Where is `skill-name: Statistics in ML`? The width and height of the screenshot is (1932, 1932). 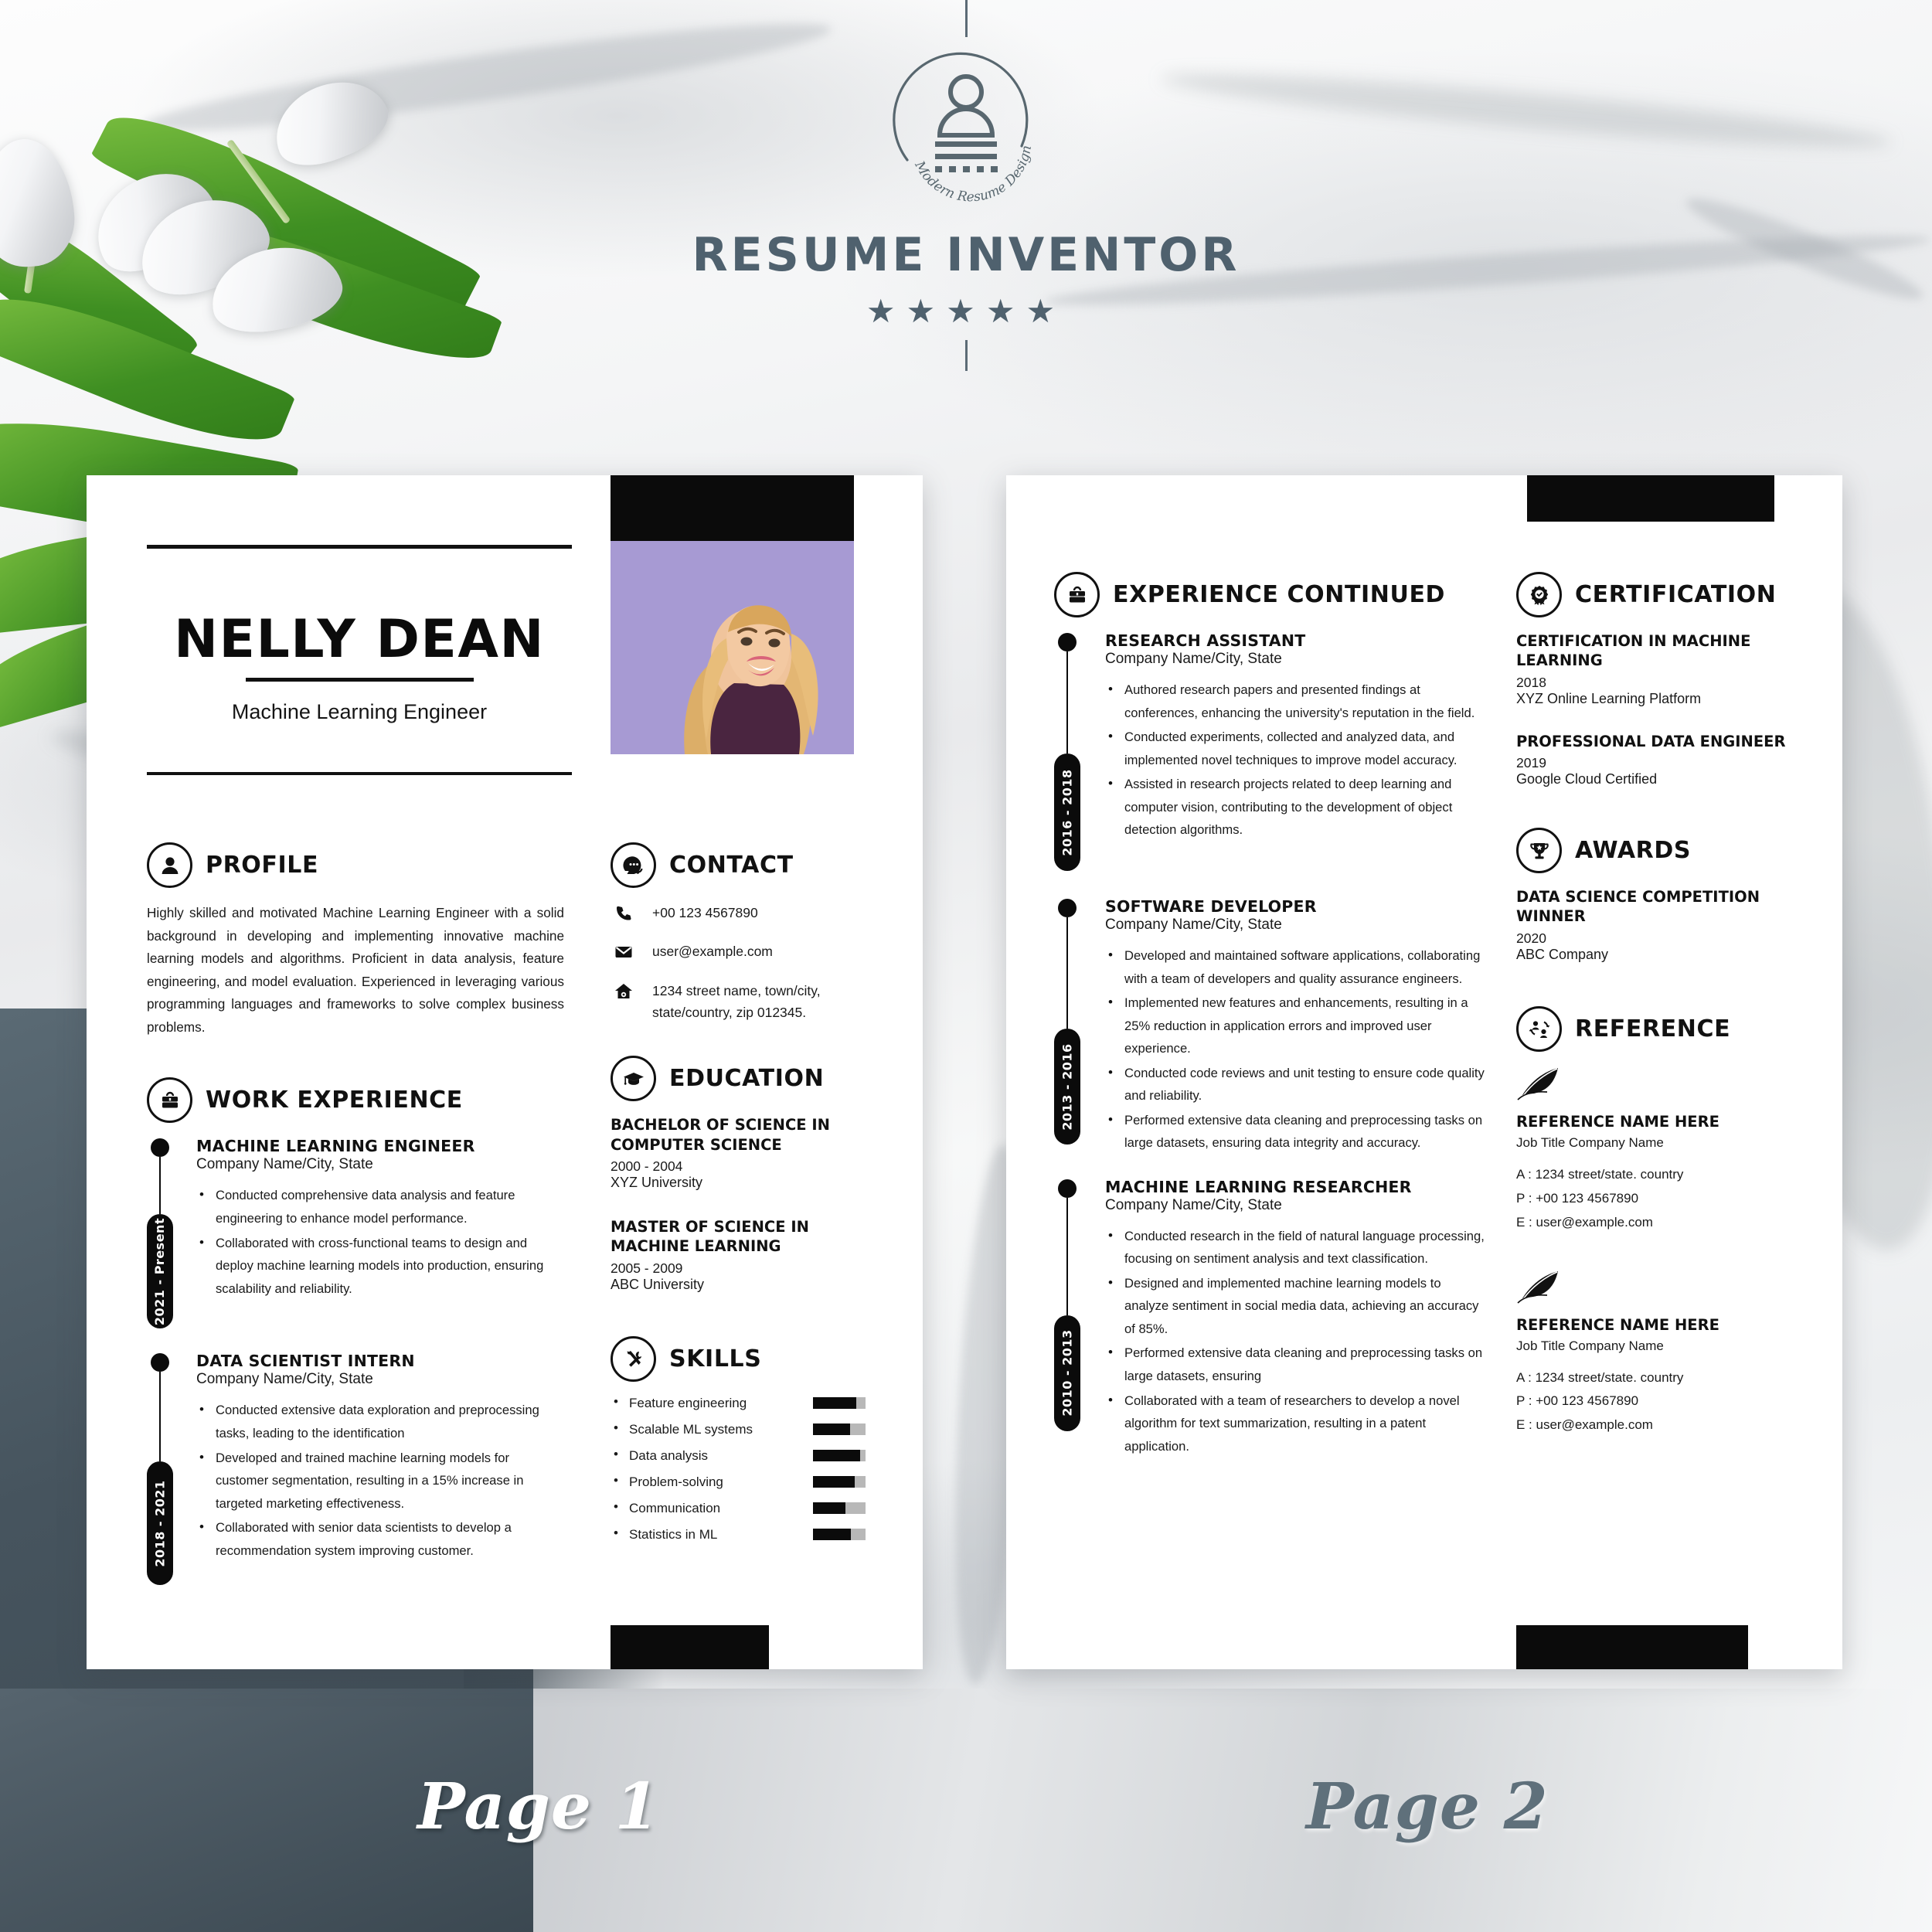 skill-name: Statistics in ML is located at coordinates (712, 1534).